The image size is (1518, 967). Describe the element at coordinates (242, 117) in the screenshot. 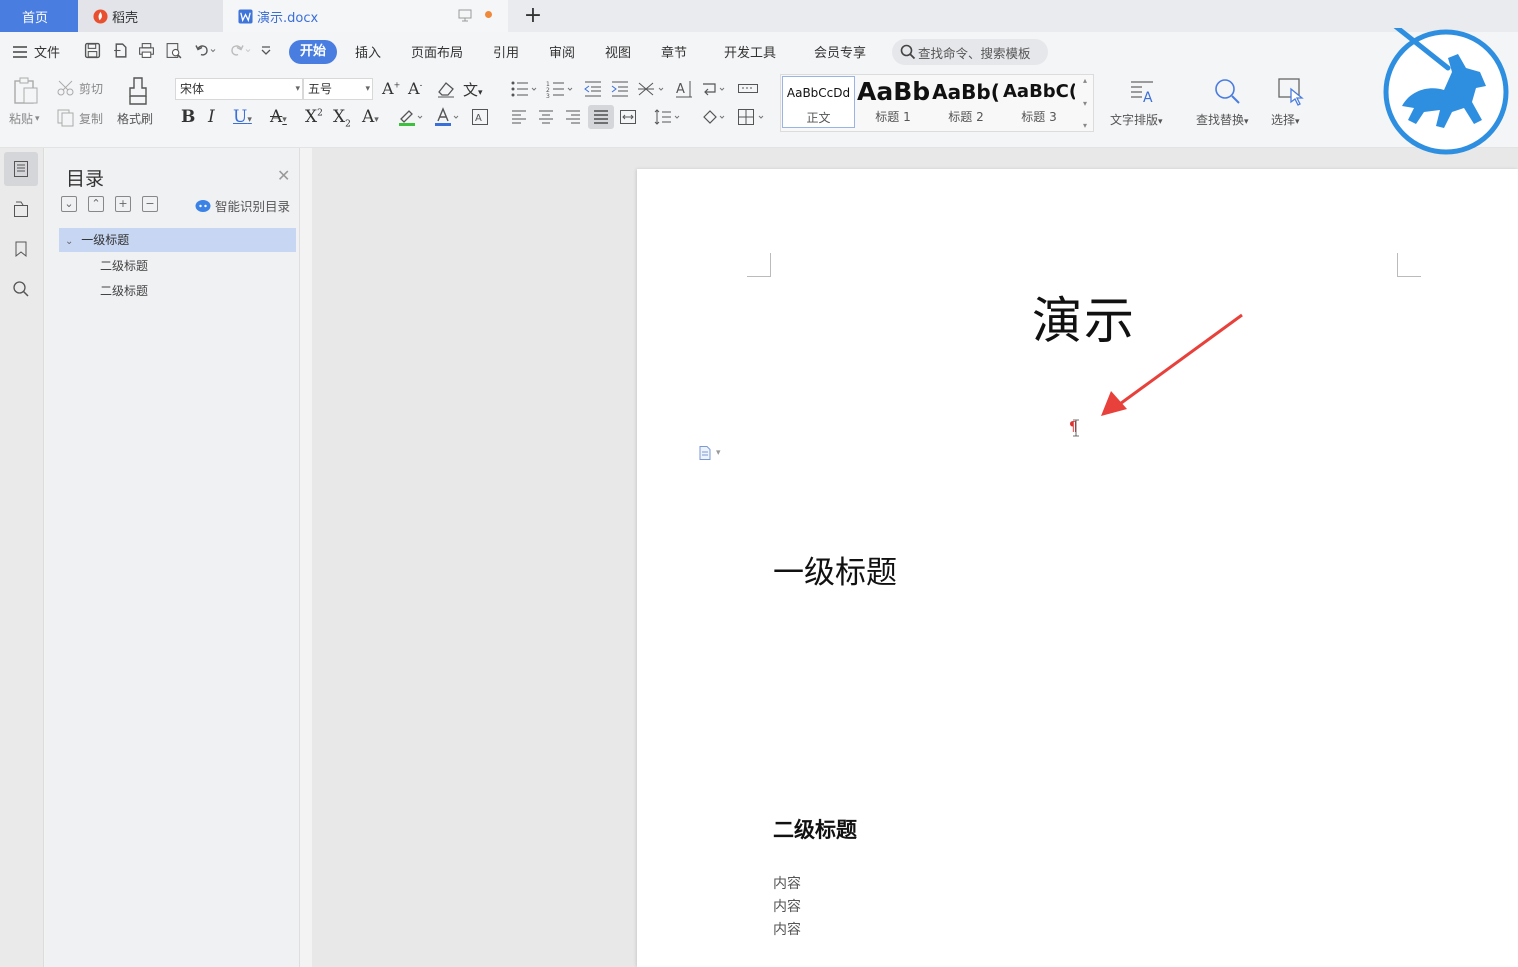

I see `underline-icon: U▾` at that location.